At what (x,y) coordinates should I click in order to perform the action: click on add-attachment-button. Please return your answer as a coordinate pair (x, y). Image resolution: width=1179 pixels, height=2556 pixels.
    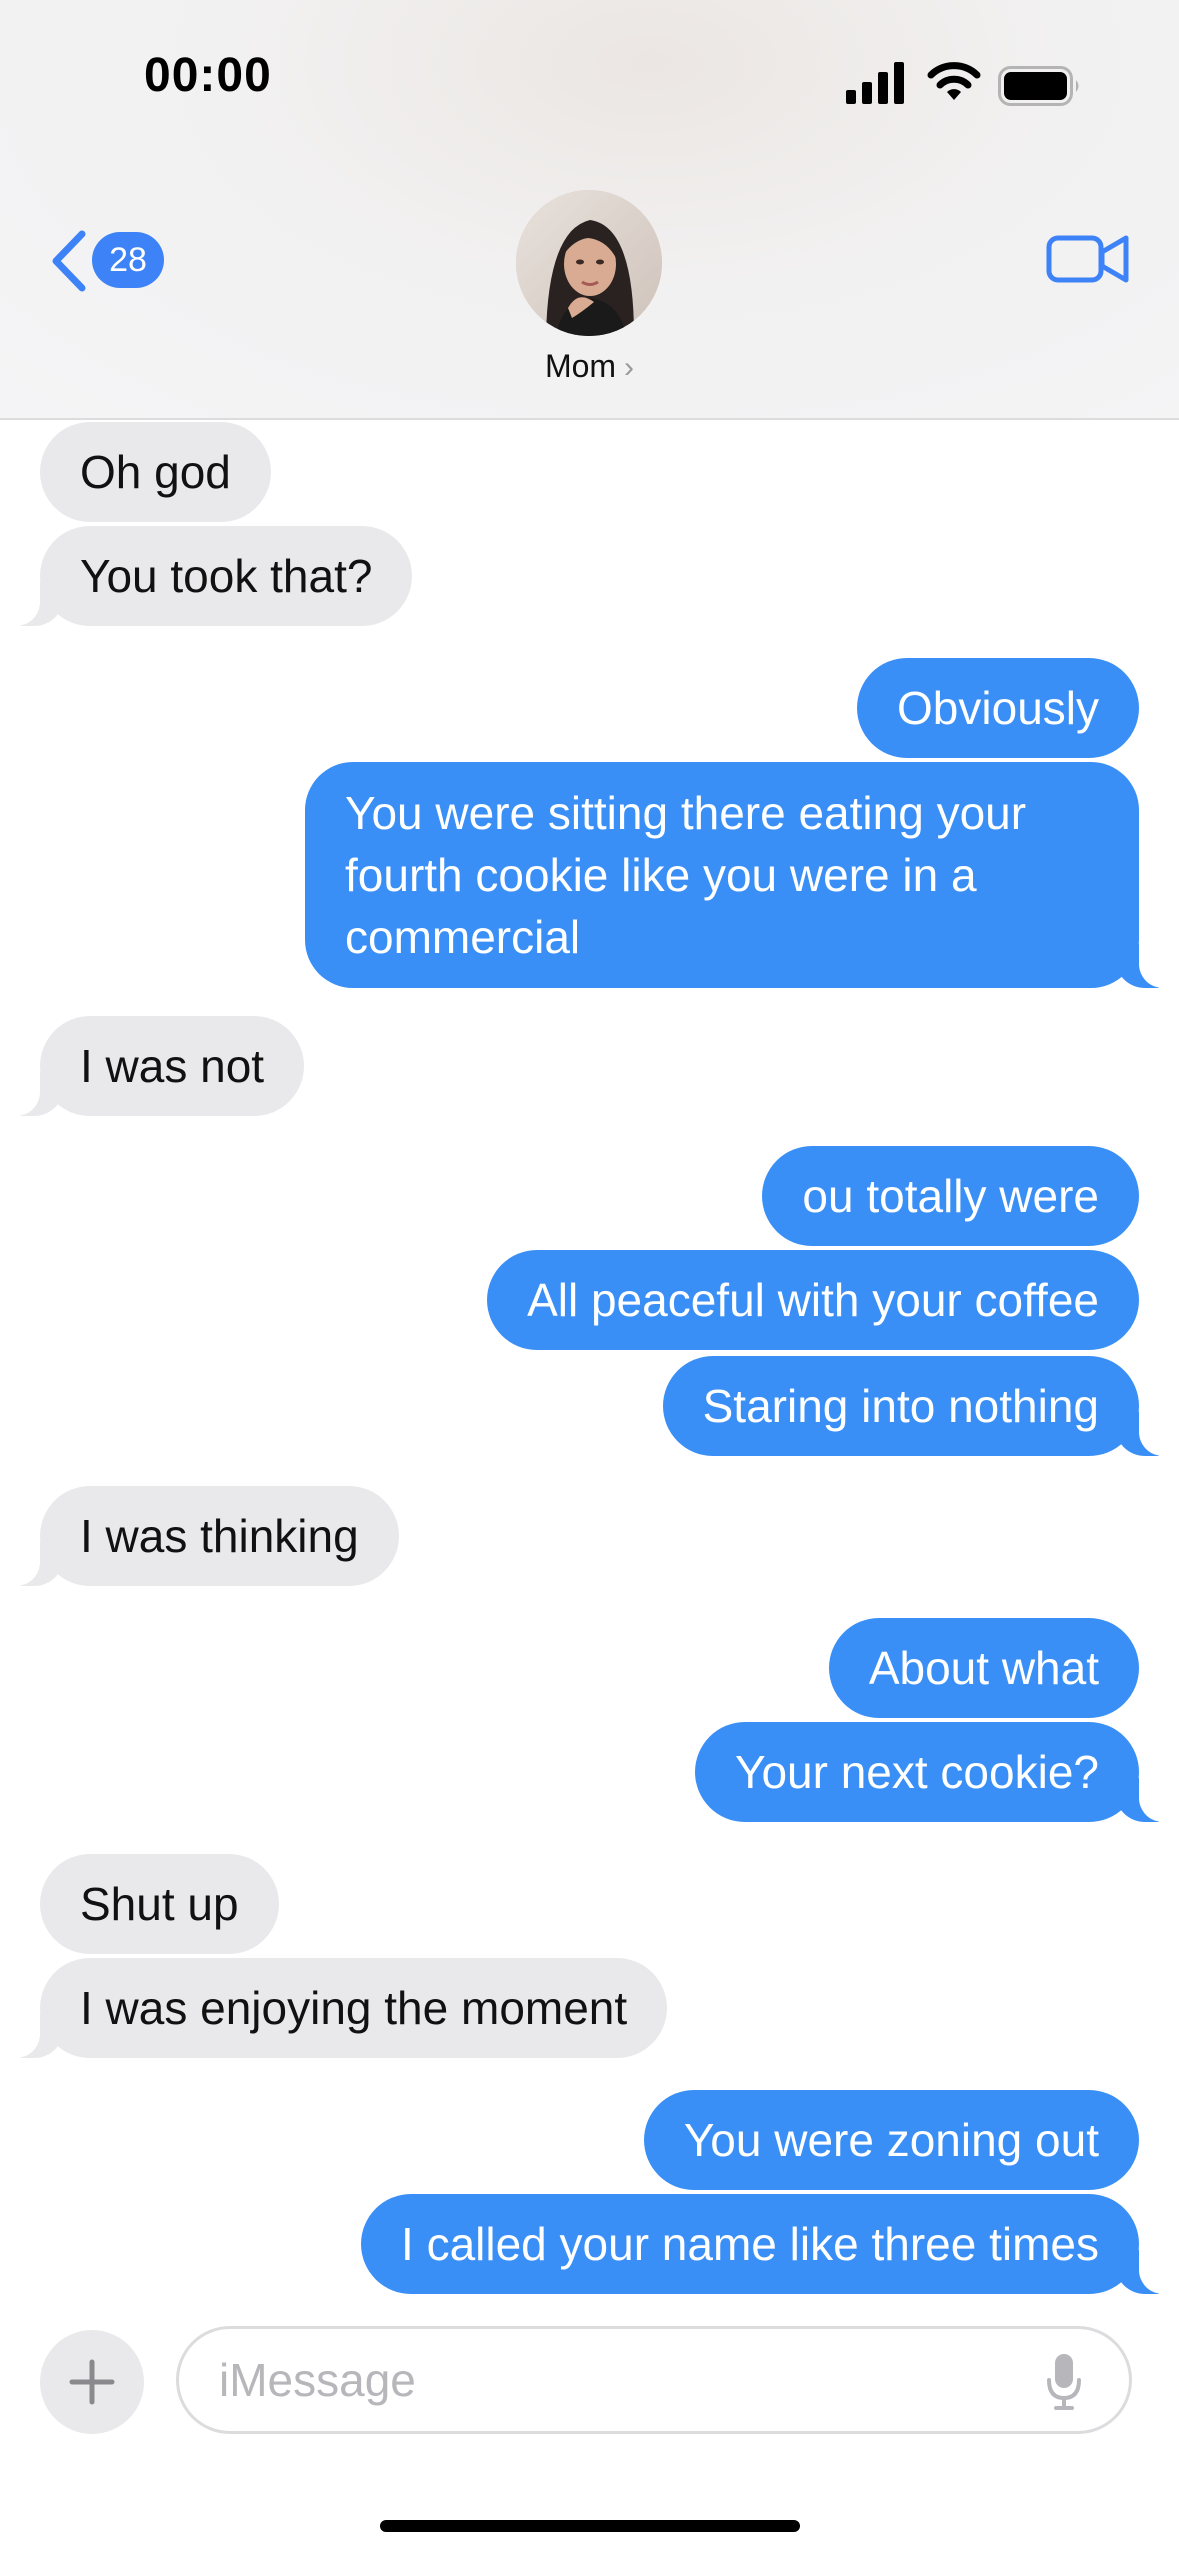
    Looking at the image, I should click on (92, 2382).